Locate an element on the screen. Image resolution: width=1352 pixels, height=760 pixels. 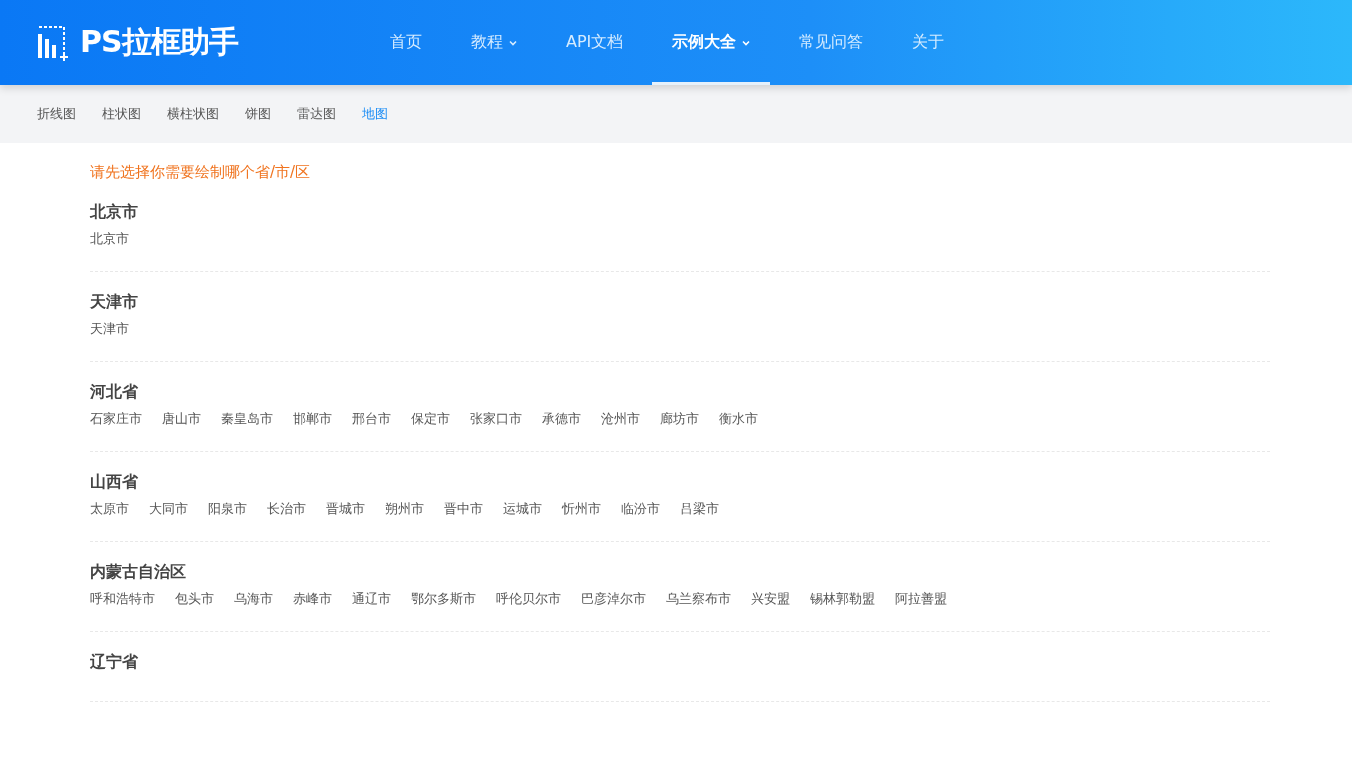
city-link: 包头市 is located at coordinates (194, 599).